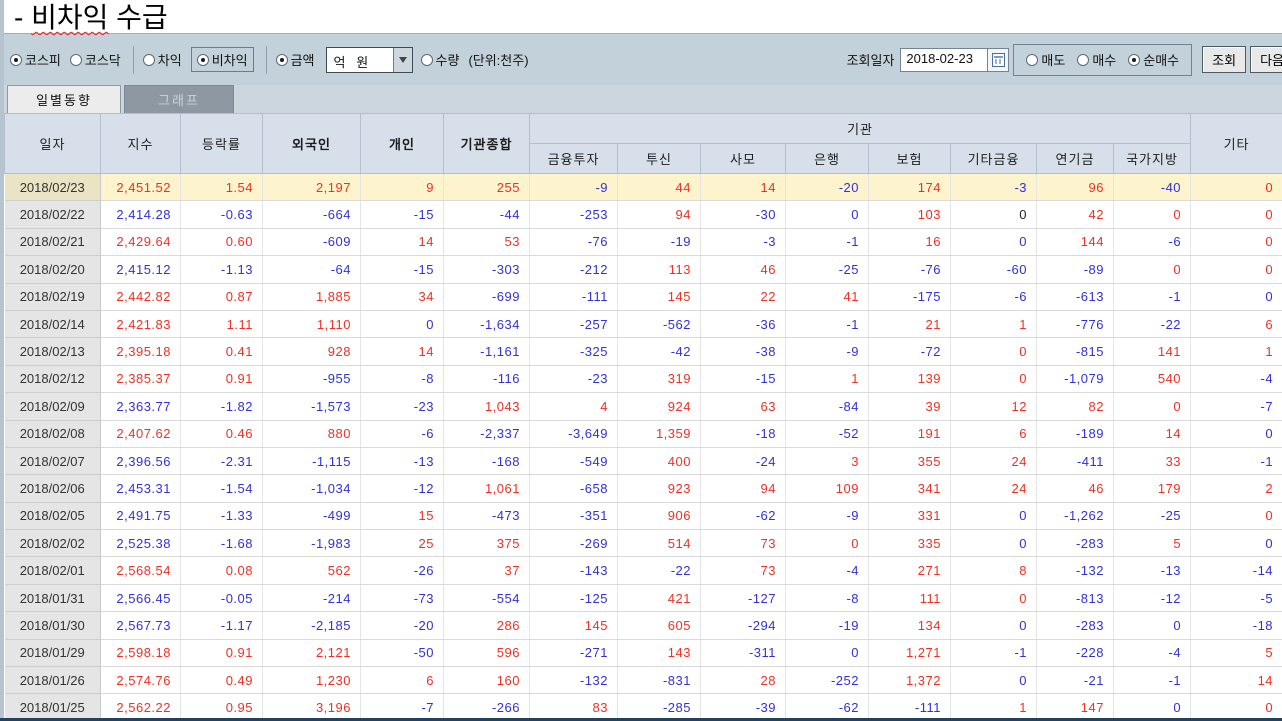  What do you see at coordinates (369, 59) in the screenshot?
I see `unit-combobox: 억 원` at bounding box center [369, 59].